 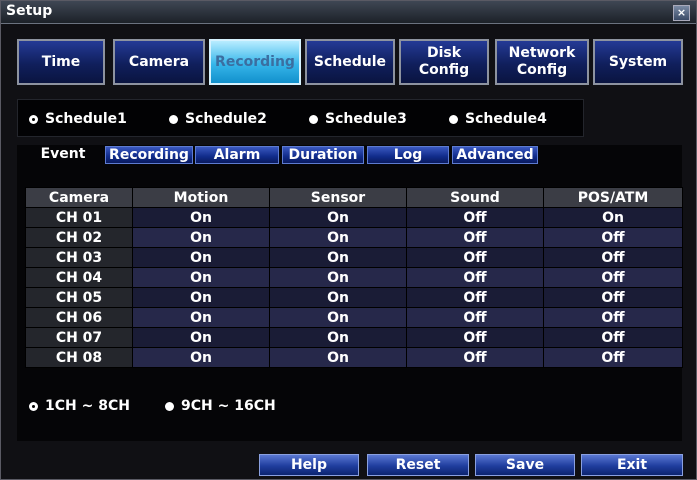 I want to click on range-9-16-label: 9CH ~ 16CH, so click(x=228, y=406).